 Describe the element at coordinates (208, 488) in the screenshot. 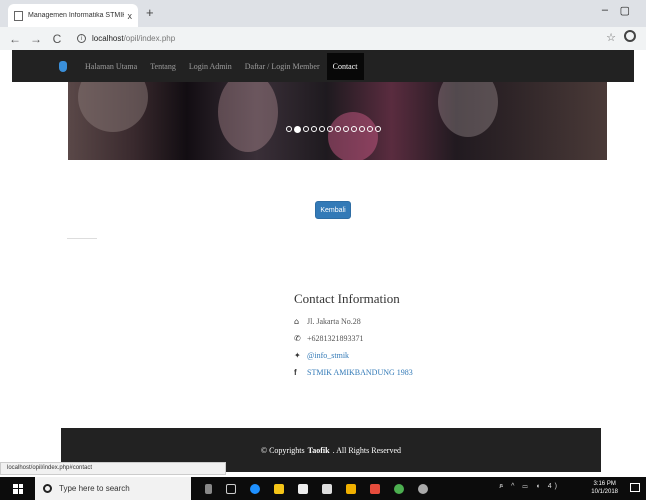

I see `microphone-icon` at that location.